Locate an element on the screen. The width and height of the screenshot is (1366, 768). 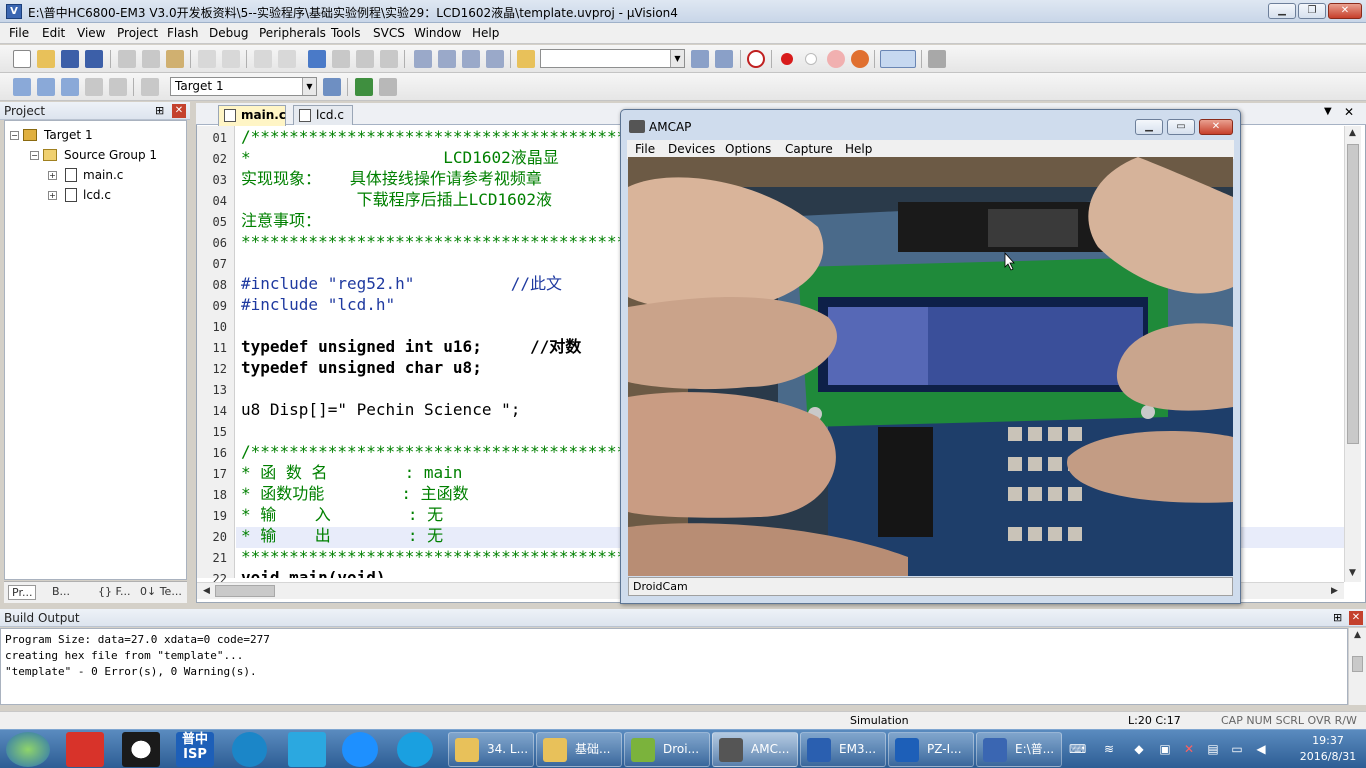
display-icon: ▭ is located at coordinates (1237, 749).